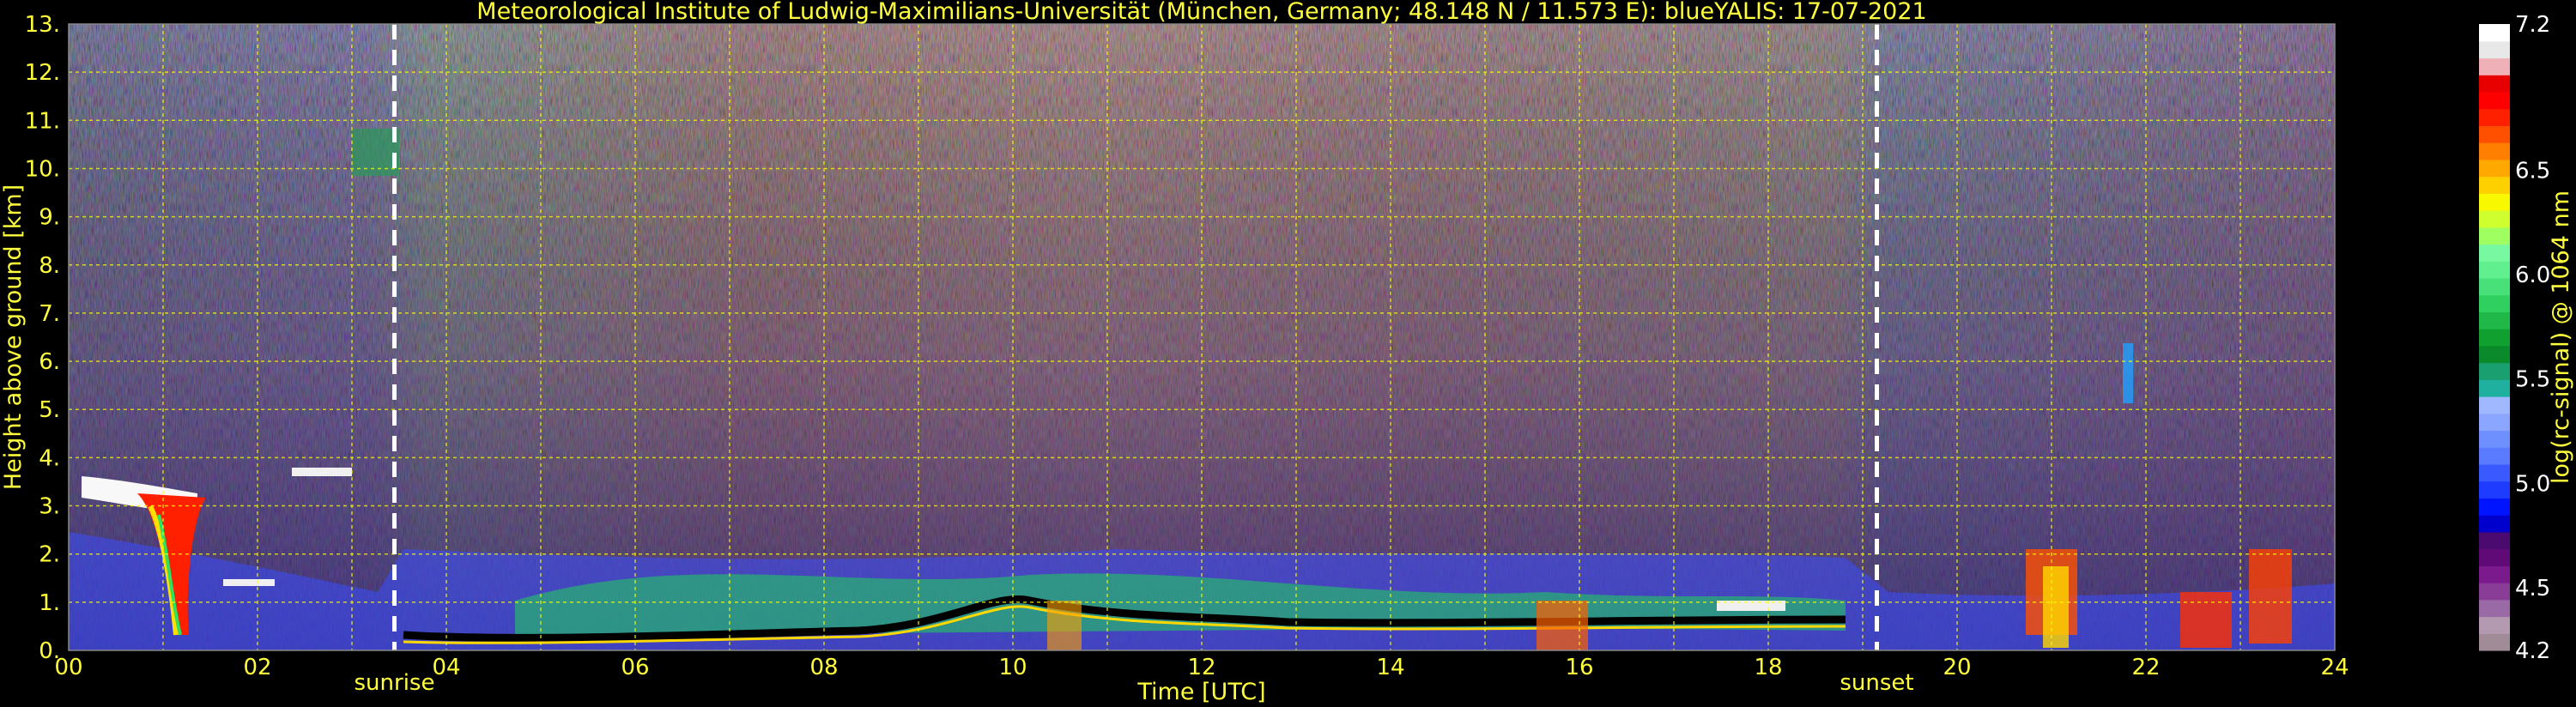 Image resolution: width=2576 pixels, height=707 pixels. Describe the element at coordinates (42, 121) in the screenshot. I see `y-tick-label: 11.` at that location.